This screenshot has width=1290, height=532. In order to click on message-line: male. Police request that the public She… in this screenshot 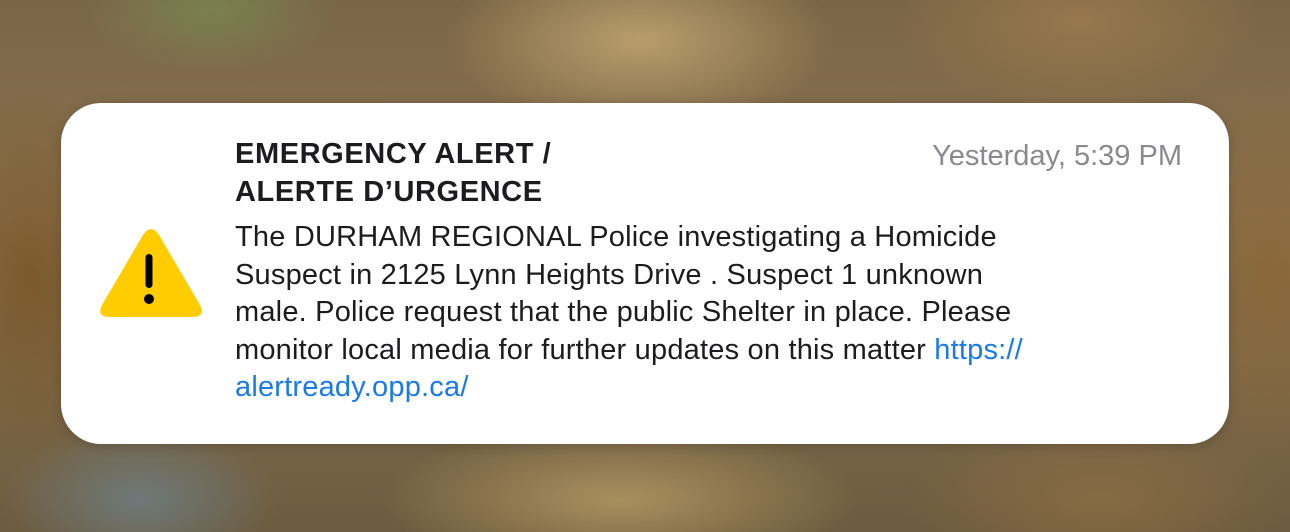, I will do `click(623, 312)`.